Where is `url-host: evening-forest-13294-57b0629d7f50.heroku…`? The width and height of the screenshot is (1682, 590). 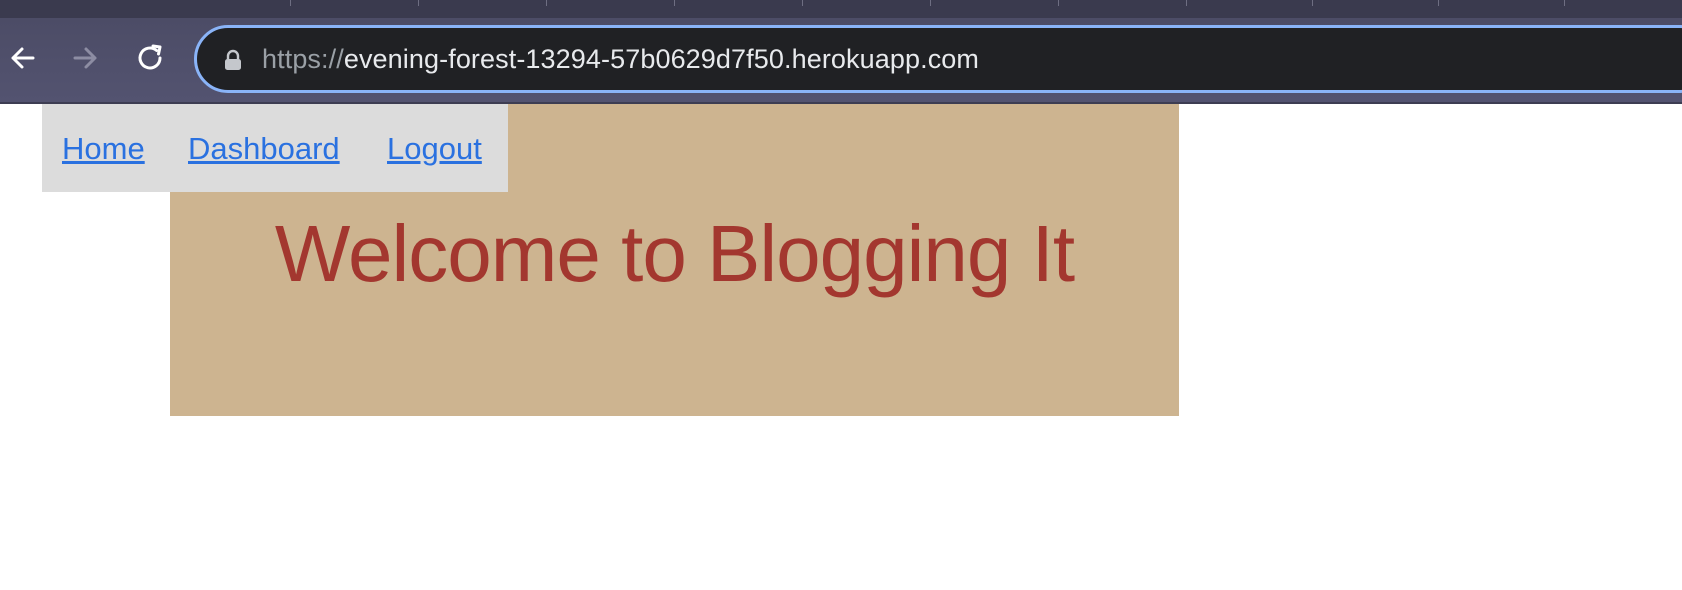
url-host: evening-forest-13294-57b0629d7f50.heroku… is located at coordinates (661, 59).